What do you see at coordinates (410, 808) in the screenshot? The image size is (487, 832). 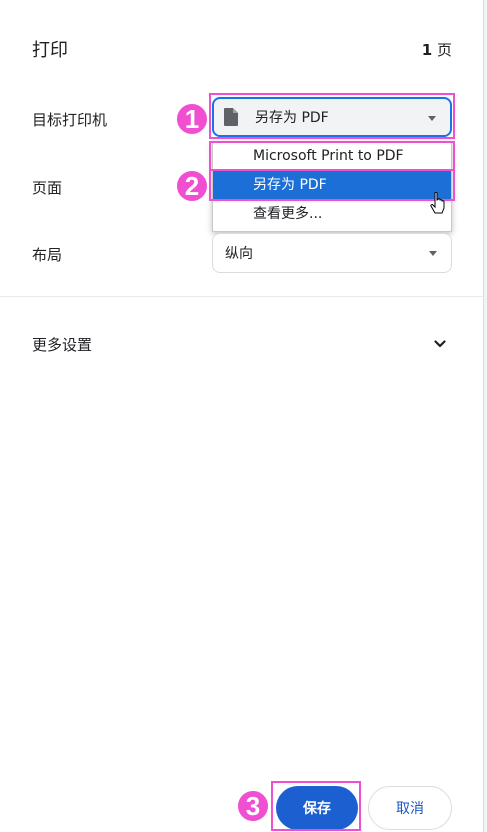 I see `cancel-button: 取消` at bounding box center [410, 808].